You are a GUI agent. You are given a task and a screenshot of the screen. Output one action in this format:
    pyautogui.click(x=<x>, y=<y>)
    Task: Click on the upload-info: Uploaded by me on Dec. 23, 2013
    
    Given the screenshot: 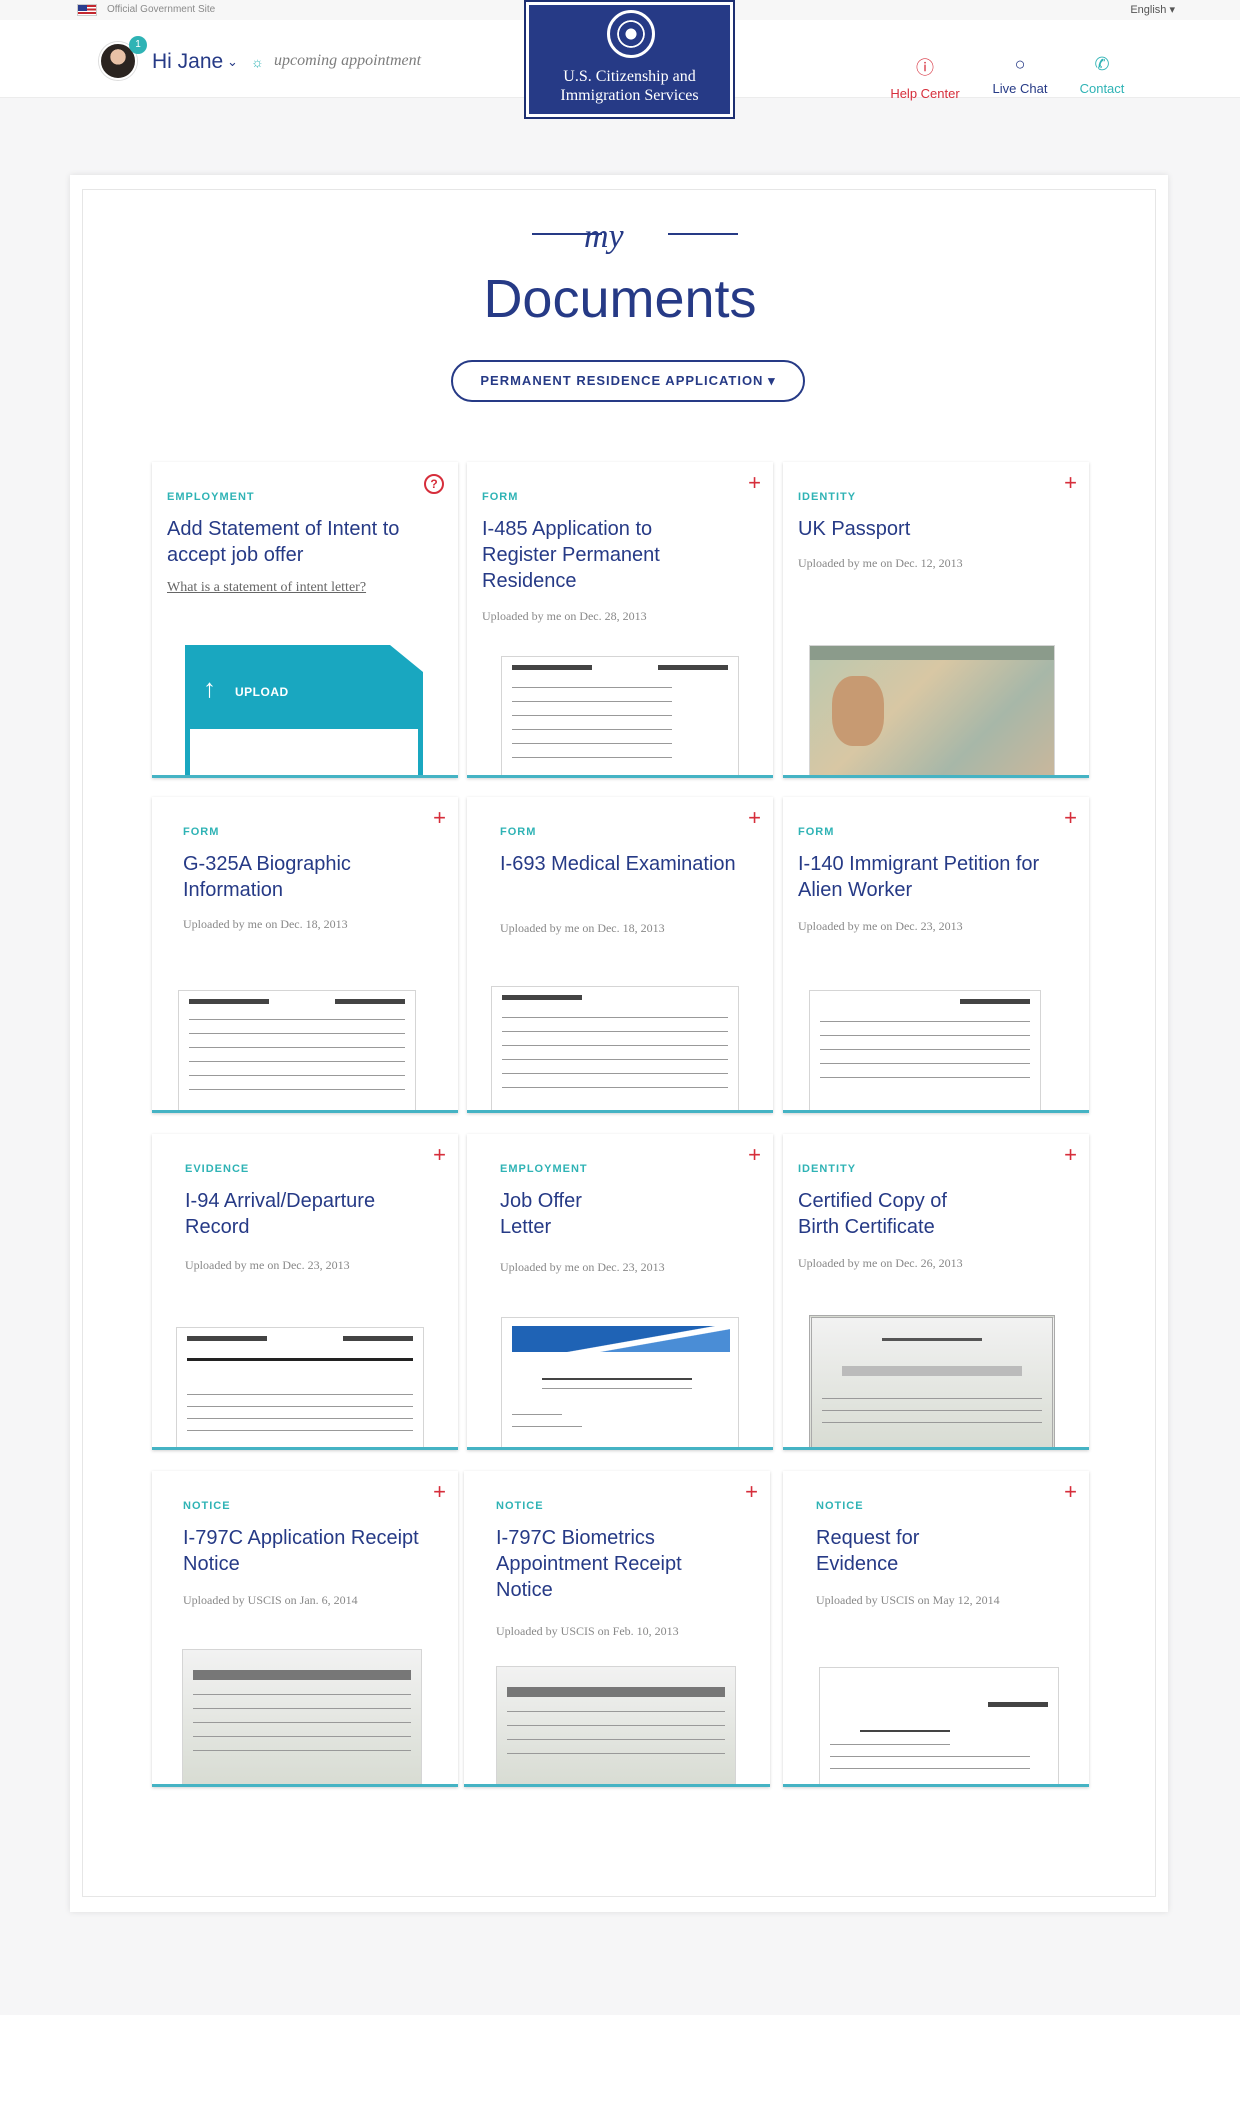 What is the action you would take?
    pyautogui.click(x=880, y=926)
    